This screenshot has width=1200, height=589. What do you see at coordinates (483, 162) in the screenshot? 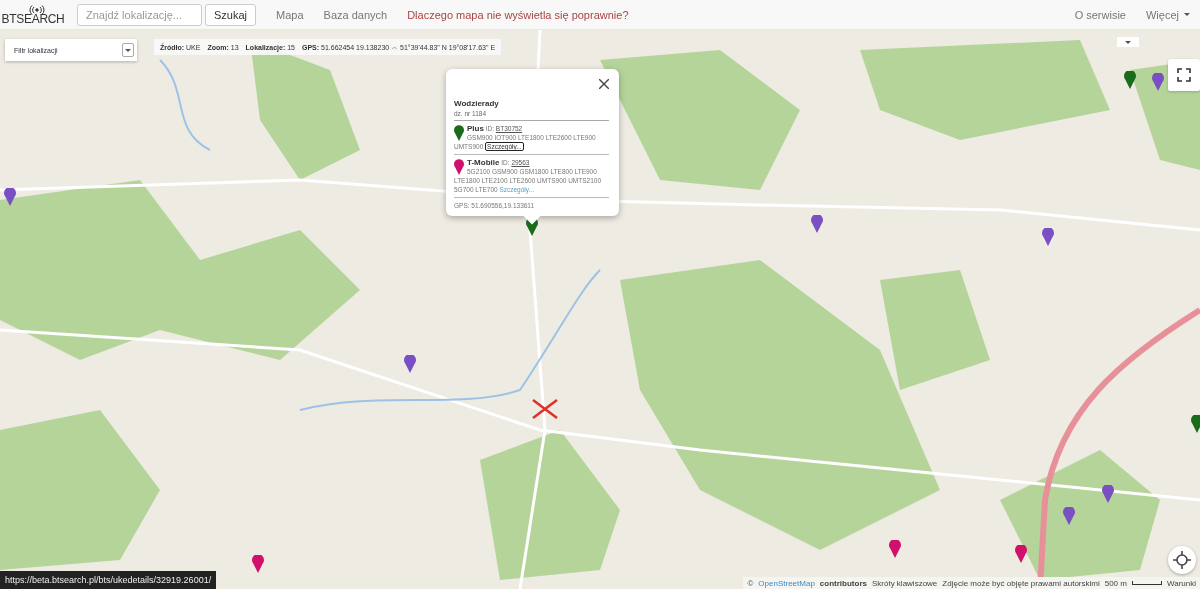
I see `operator-name: T-Mobile` at bounding box center [483, 162].